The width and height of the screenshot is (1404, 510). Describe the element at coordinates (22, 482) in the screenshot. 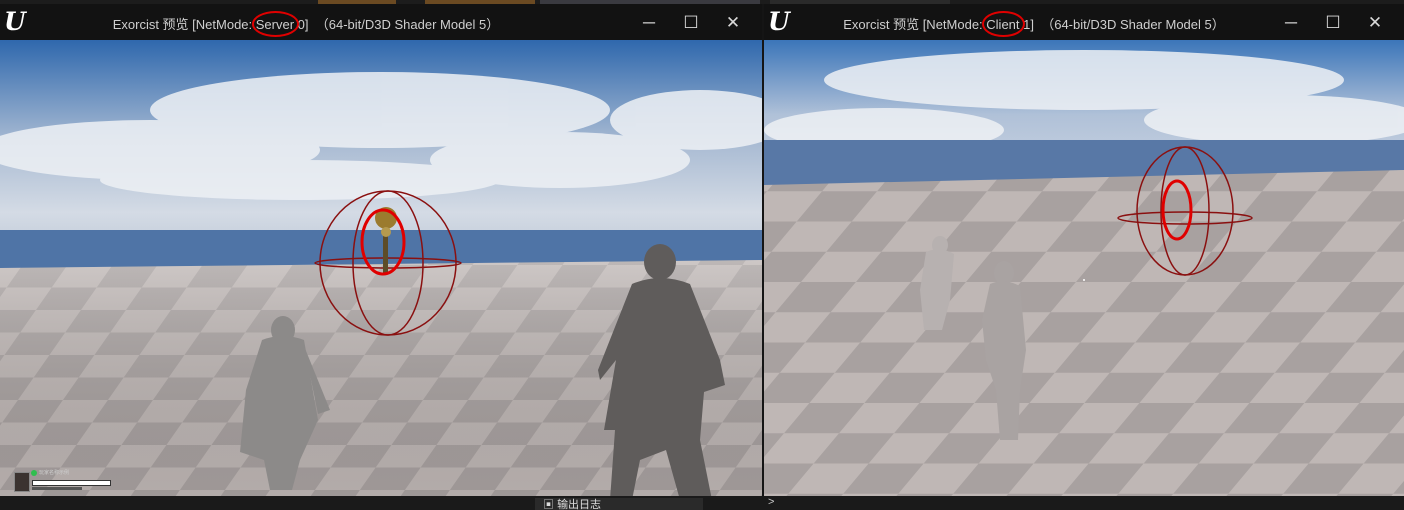

I see `avatar` at that location.